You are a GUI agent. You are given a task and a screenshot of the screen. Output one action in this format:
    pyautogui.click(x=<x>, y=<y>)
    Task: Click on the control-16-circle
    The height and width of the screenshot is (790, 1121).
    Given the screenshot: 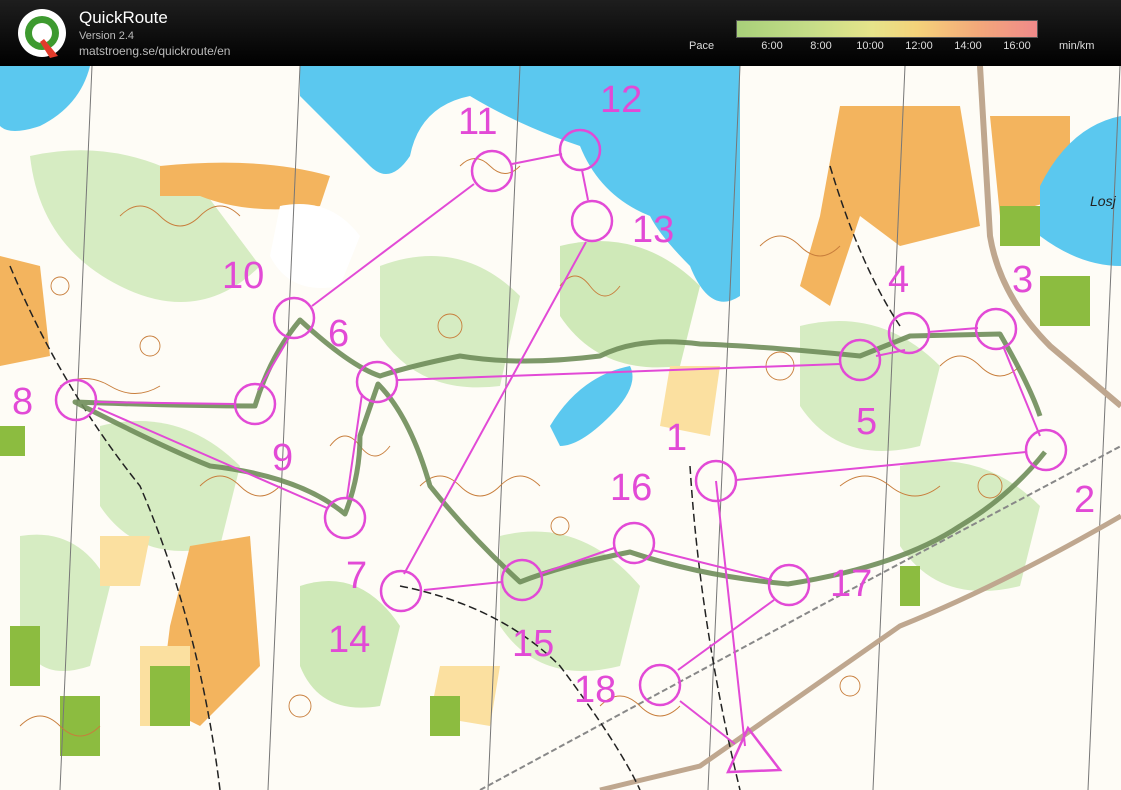 What is the action you would take?
    pyautogui.click(x=634, y=543)
    